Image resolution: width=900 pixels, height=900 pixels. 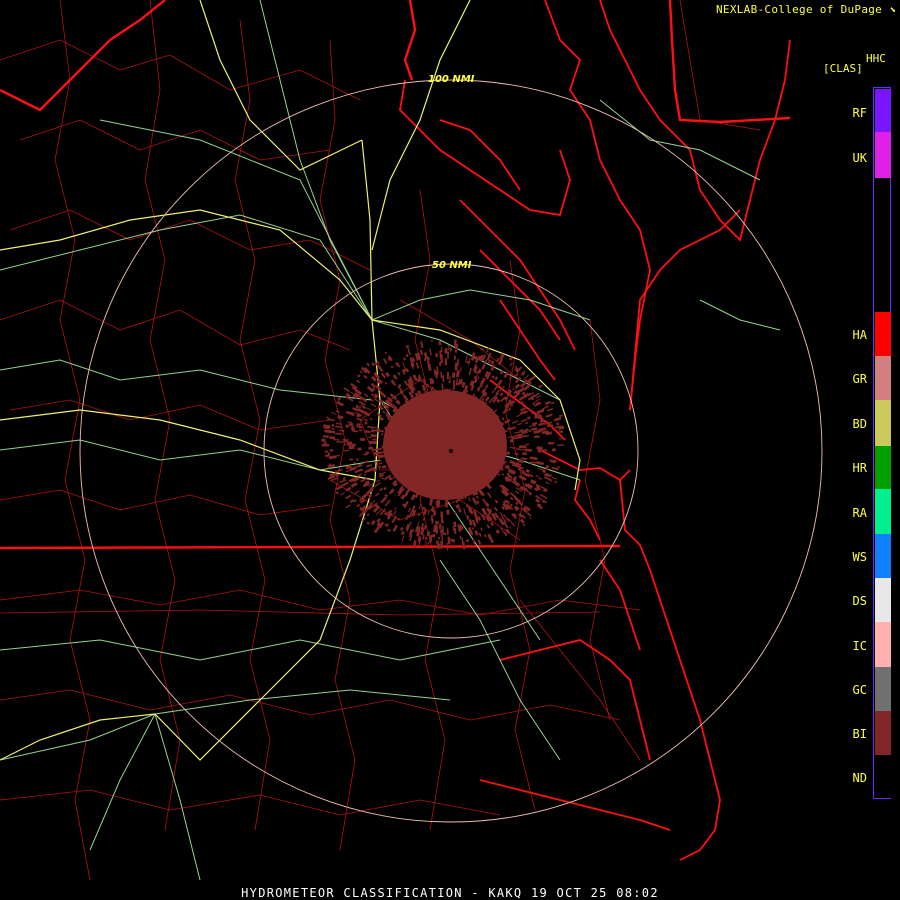 What do you see at coordinates (883, 511) in the screenshot?
I see `legend-swatch-ra` at bounding box center [883, 511].